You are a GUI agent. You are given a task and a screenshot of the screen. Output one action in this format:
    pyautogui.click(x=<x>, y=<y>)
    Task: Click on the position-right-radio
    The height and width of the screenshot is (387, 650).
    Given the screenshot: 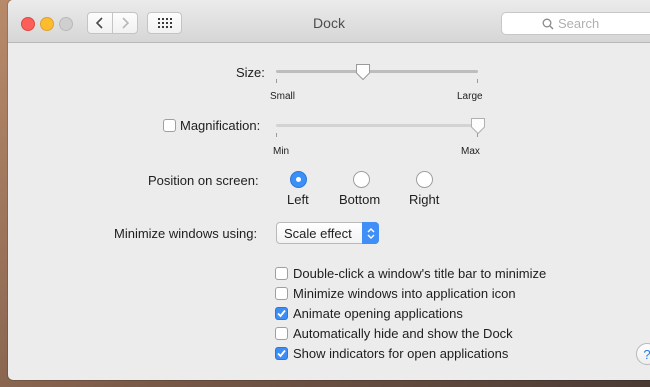 What is the action you would take?
    pyautogui.click(x=424, y=179)
    